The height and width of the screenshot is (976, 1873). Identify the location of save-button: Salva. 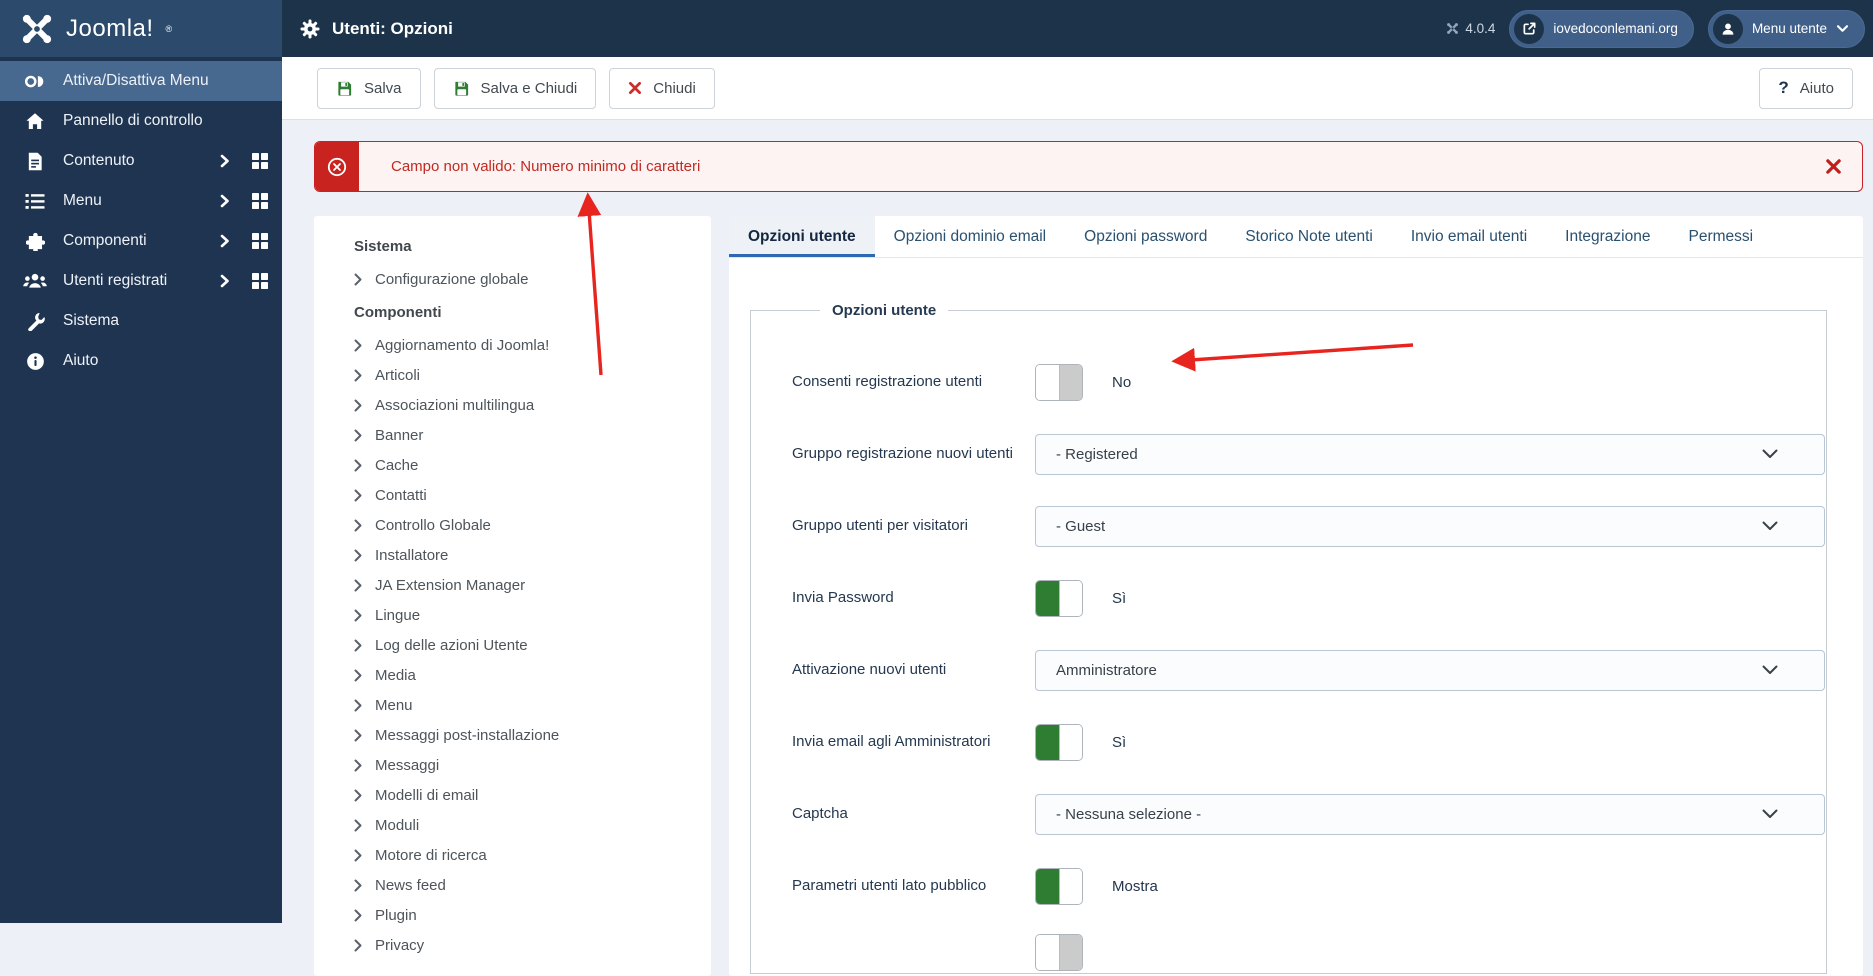
(369, 88).